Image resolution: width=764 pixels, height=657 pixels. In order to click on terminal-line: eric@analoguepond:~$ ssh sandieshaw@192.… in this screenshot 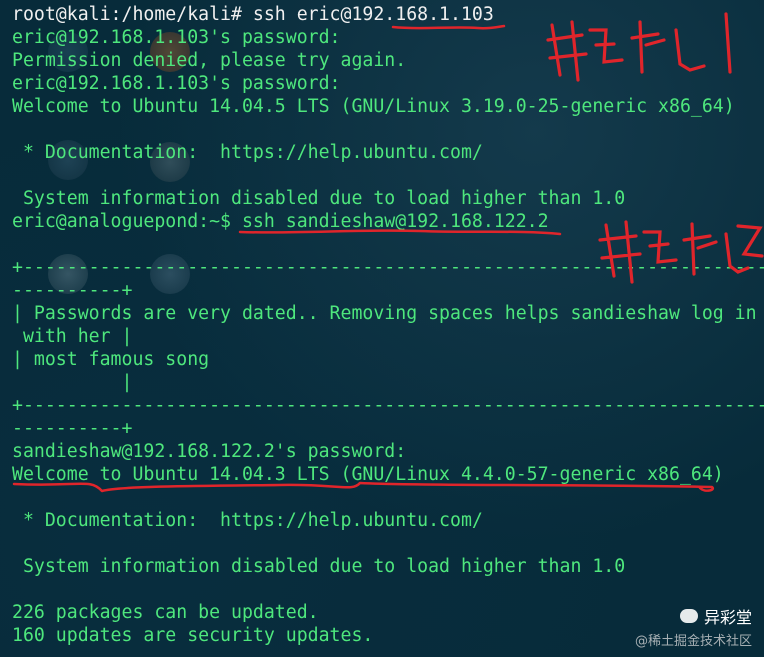, I will do `click(280, 221)`.